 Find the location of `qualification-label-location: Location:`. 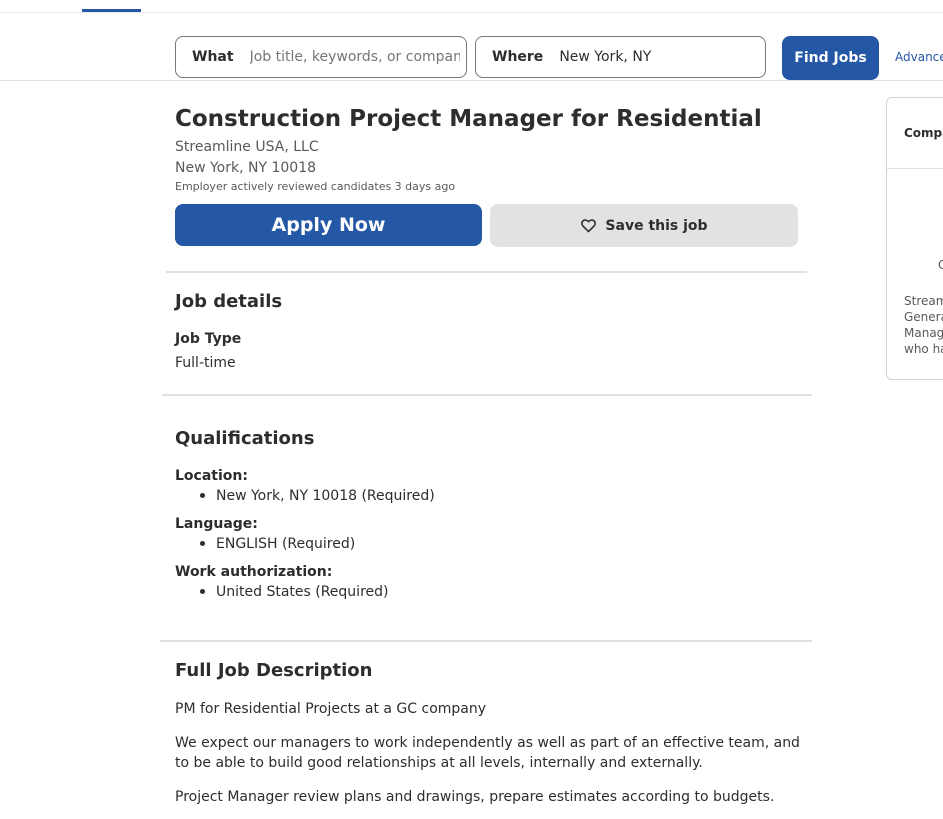

qualification-label-location: Location: is located at coordinates (211, 476).